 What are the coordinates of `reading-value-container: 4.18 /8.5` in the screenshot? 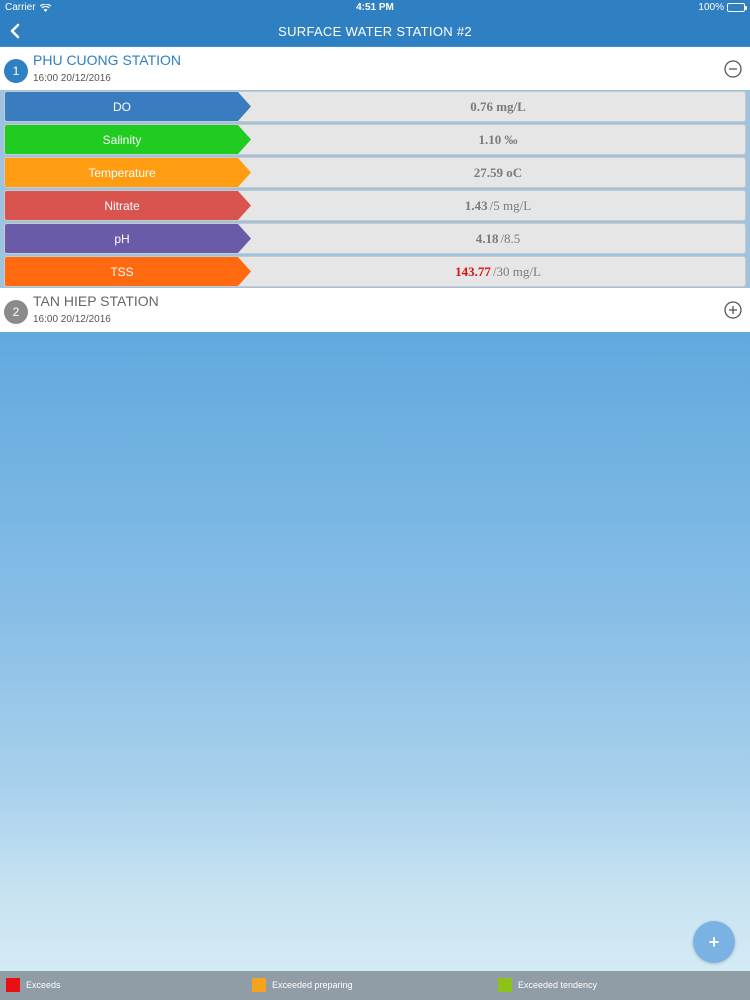 It's located at (498, 238).